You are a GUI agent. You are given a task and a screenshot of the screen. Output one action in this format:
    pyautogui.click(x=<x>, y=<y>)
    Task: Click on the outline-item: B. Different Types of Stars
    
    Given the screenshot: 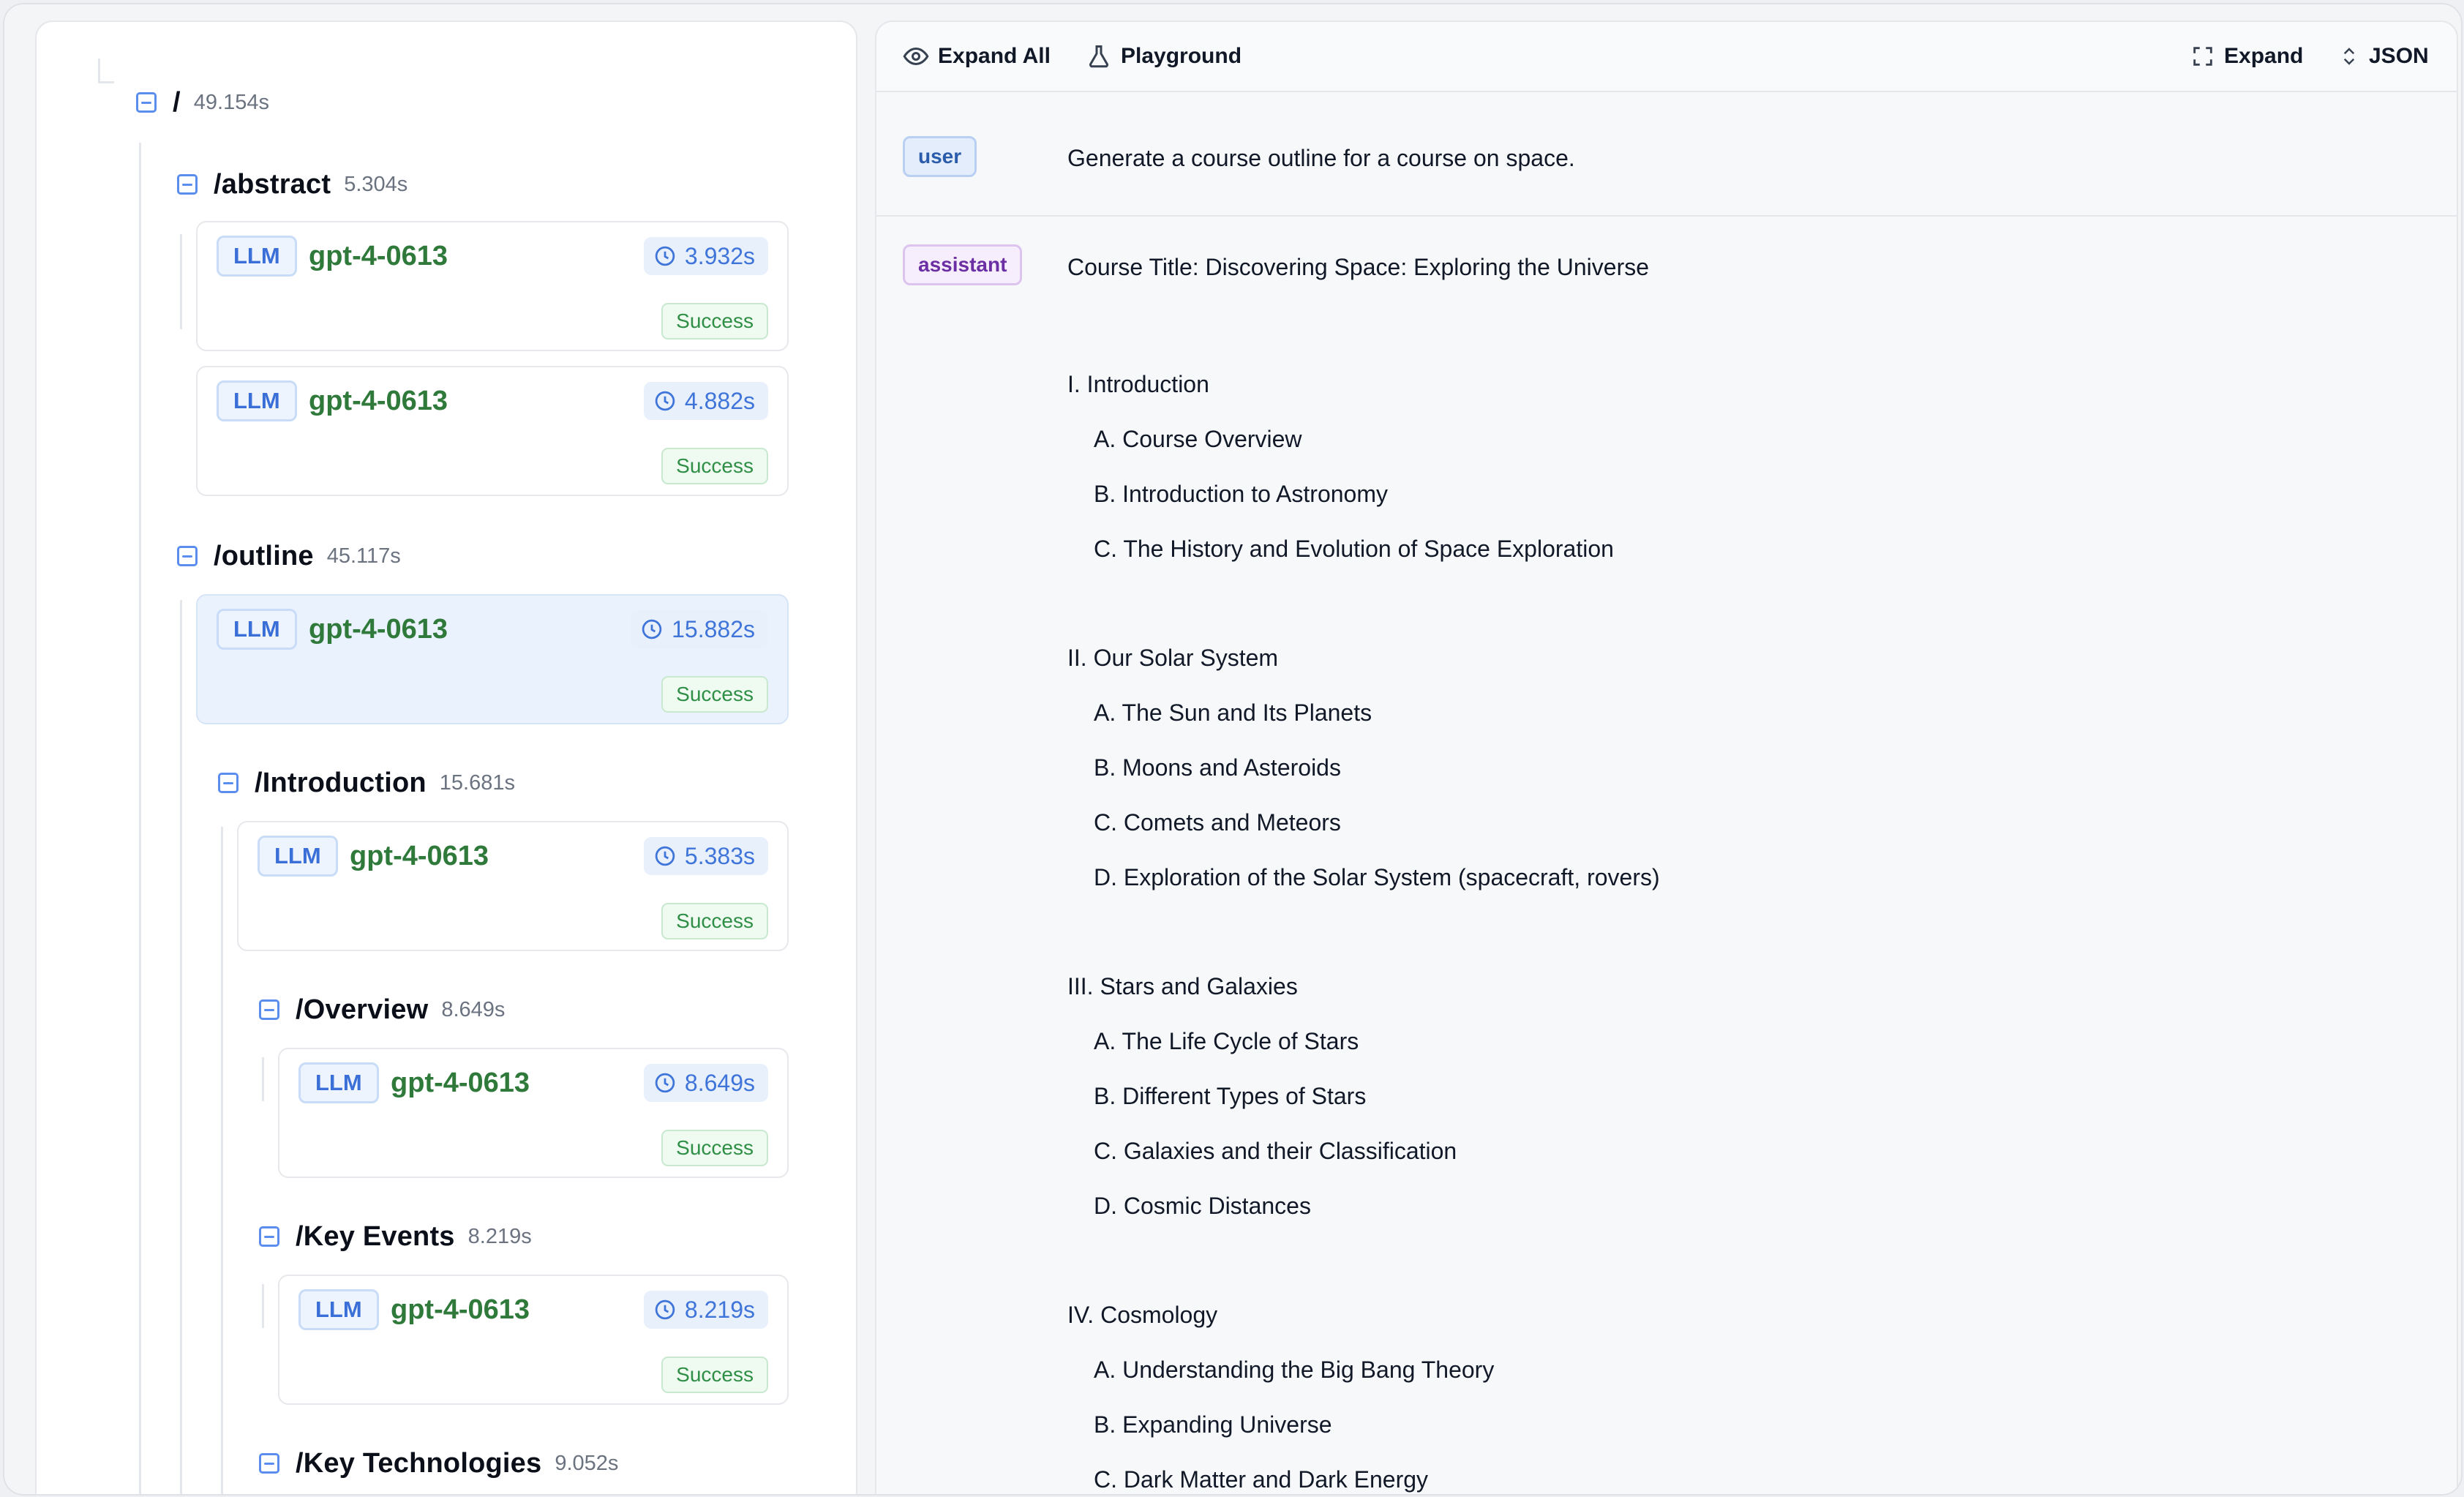 What is the action you would take?
    pyautogui.click(x=1230, y=1096)
    